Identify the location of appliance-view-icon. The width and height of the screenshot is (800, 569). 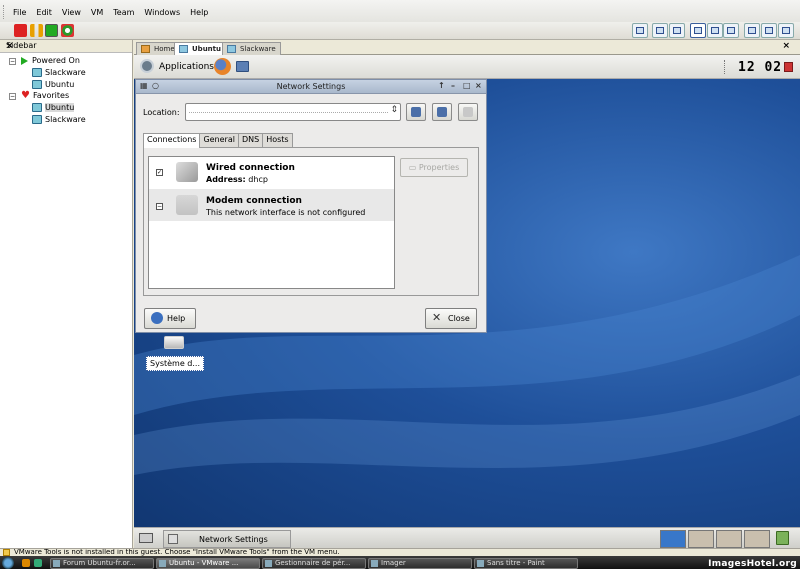
(786, 30).